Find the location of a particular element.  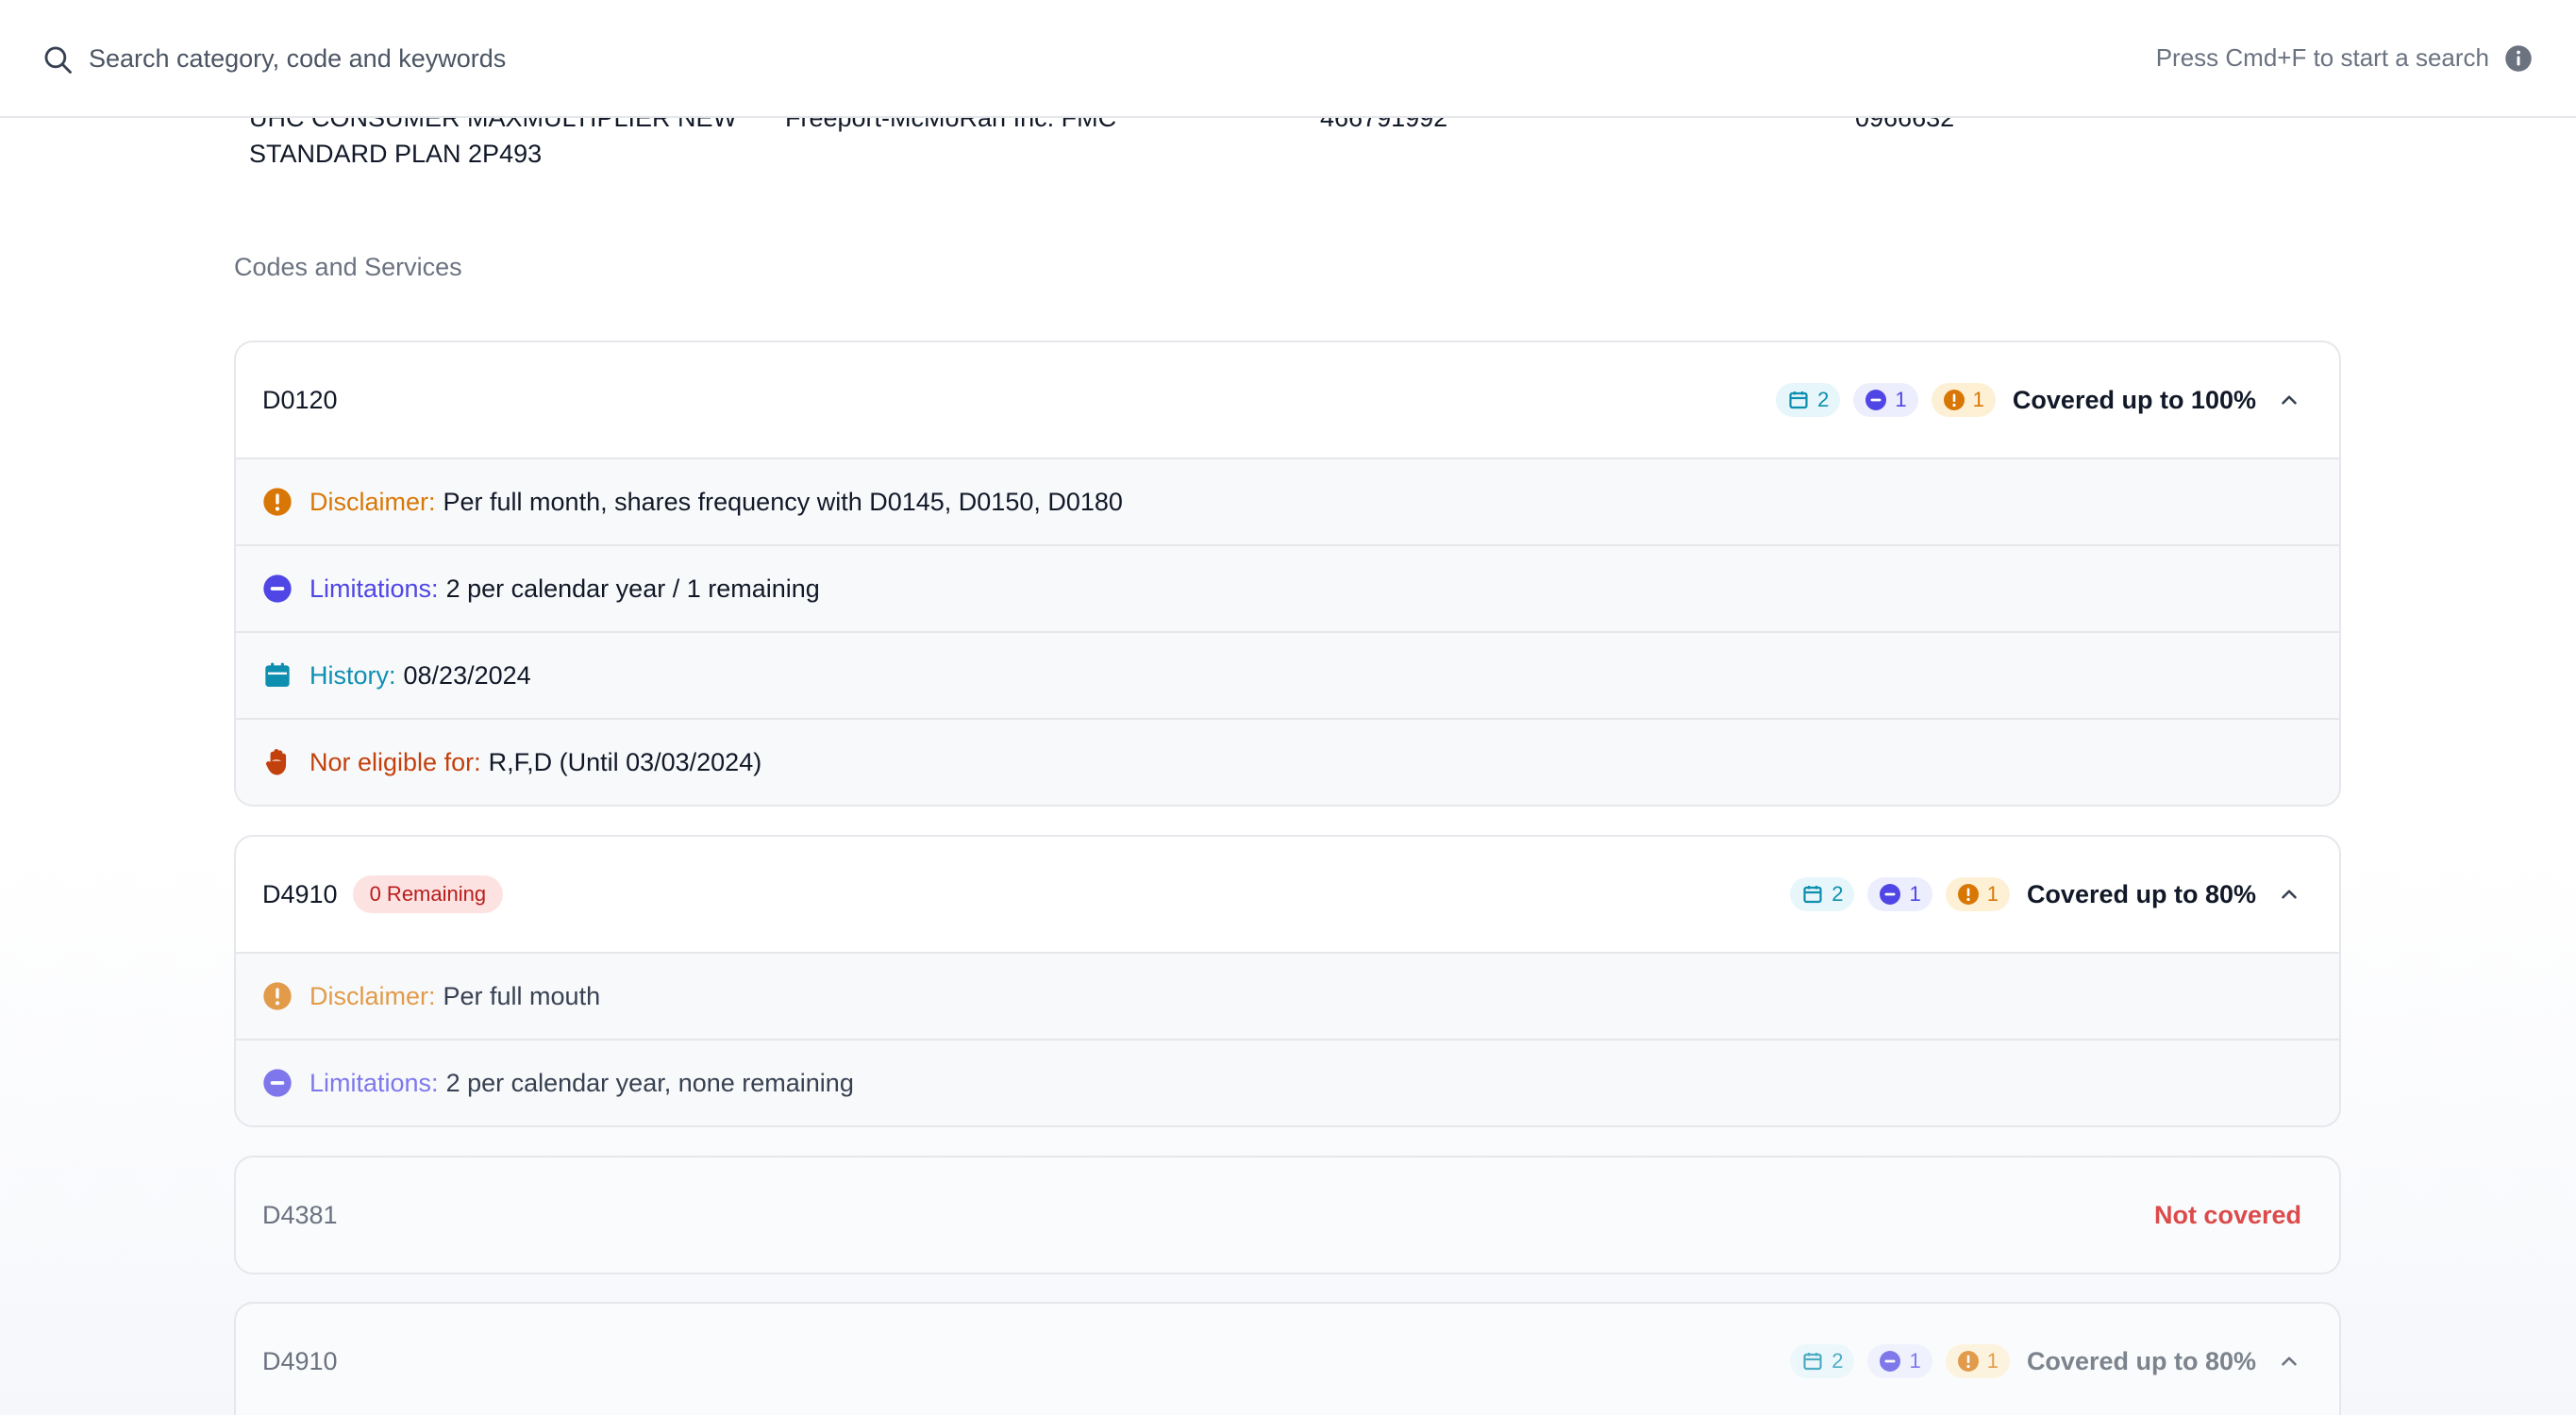

procedure-code: D4381 is located at coordinates (300, 1214).